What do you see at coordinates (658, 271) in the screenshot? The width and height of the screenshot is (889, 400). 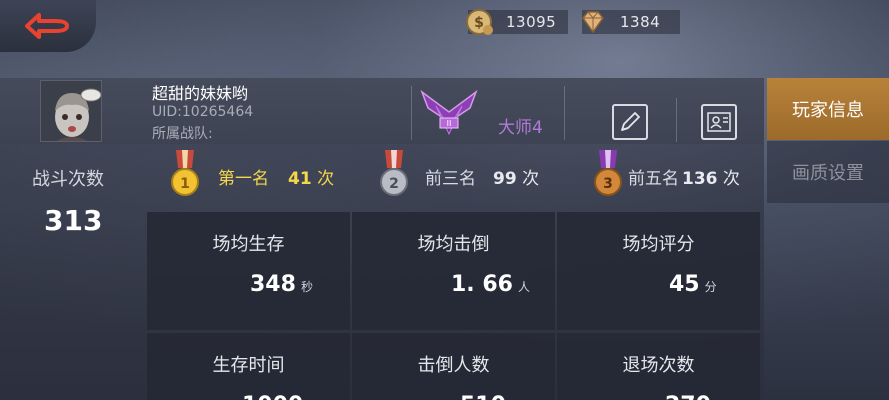 I see `stat-card-avg-rating: 场均评分 45 分` at bounding box center [658, 271].